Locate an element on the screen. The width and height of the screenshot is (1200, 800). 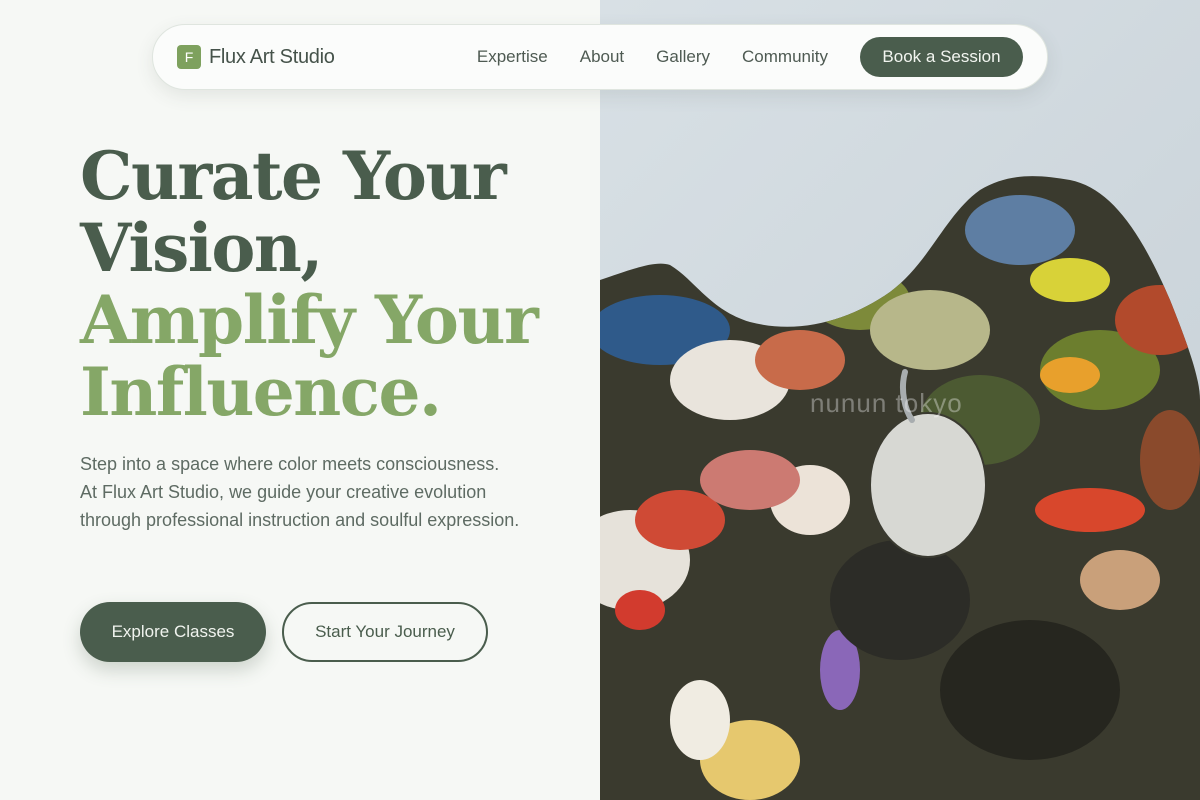
brand-logo: F Flux Art Studio is located at coordinates (256, 57).